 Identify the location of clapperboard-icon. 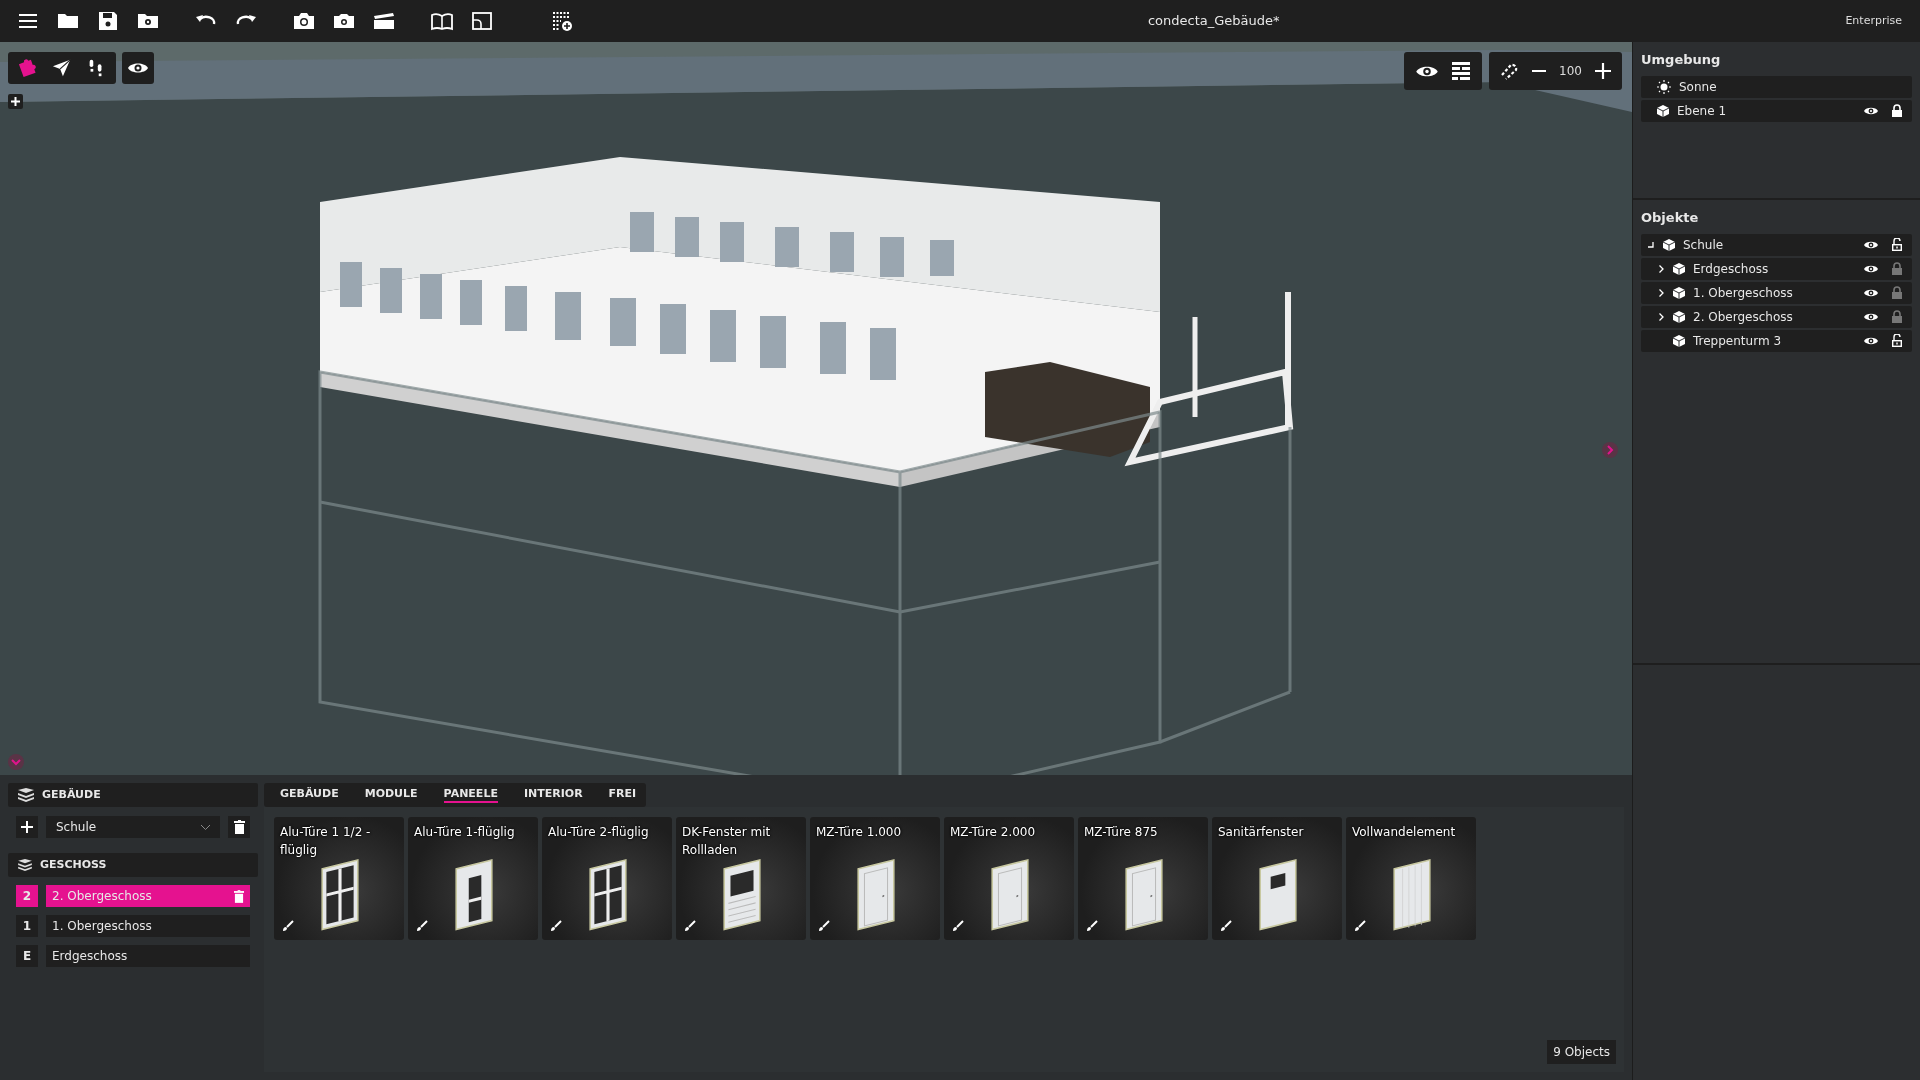
(384, 21).